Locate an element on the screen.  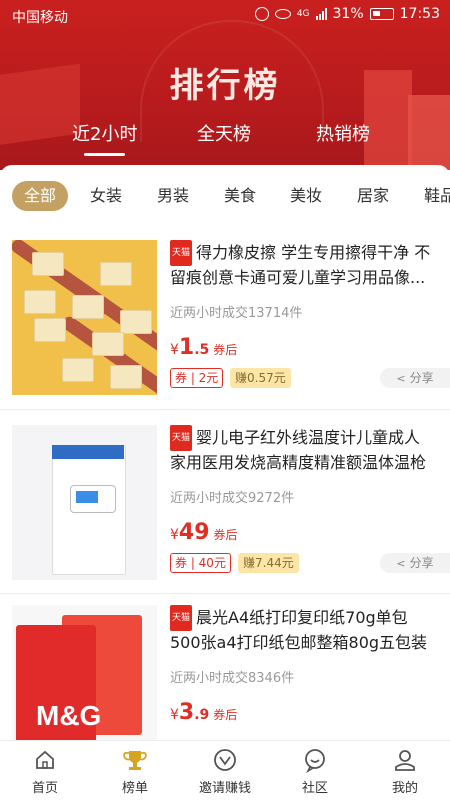
nav-community: 社区 is located at coordinates (315, 771).